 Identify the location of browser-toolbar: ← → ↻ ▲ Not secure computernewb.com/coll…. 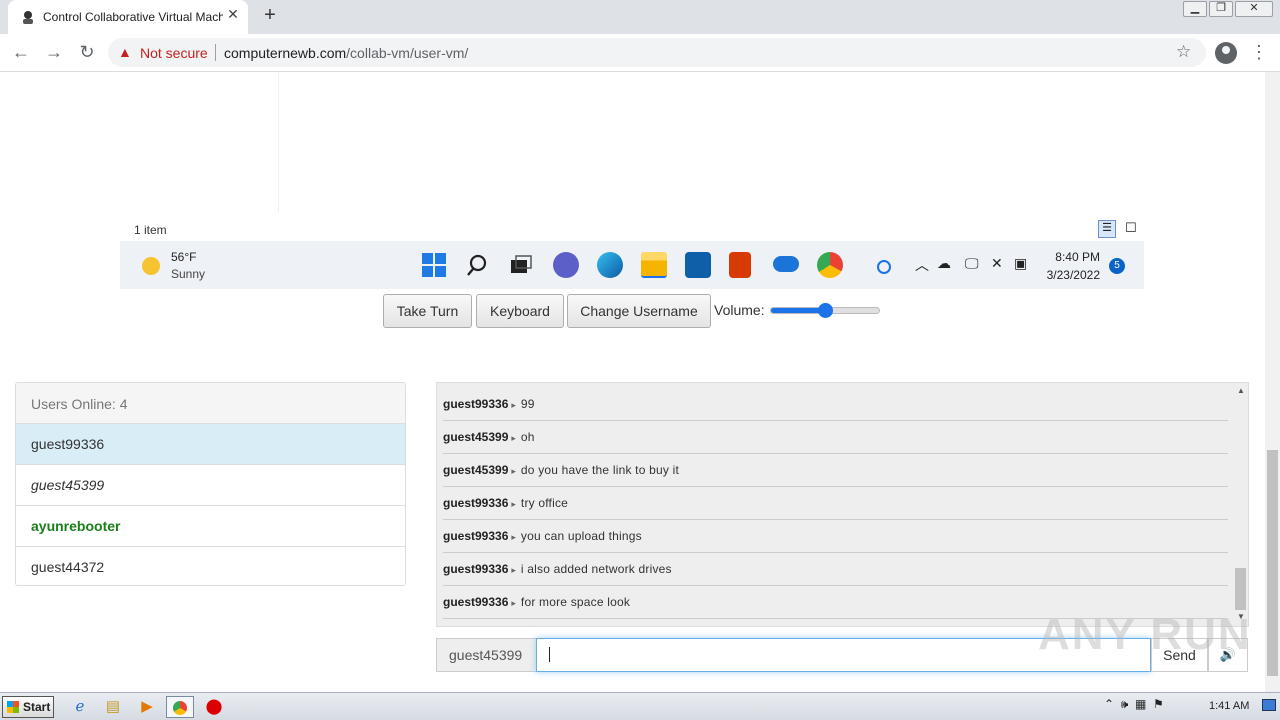
(640, 53).